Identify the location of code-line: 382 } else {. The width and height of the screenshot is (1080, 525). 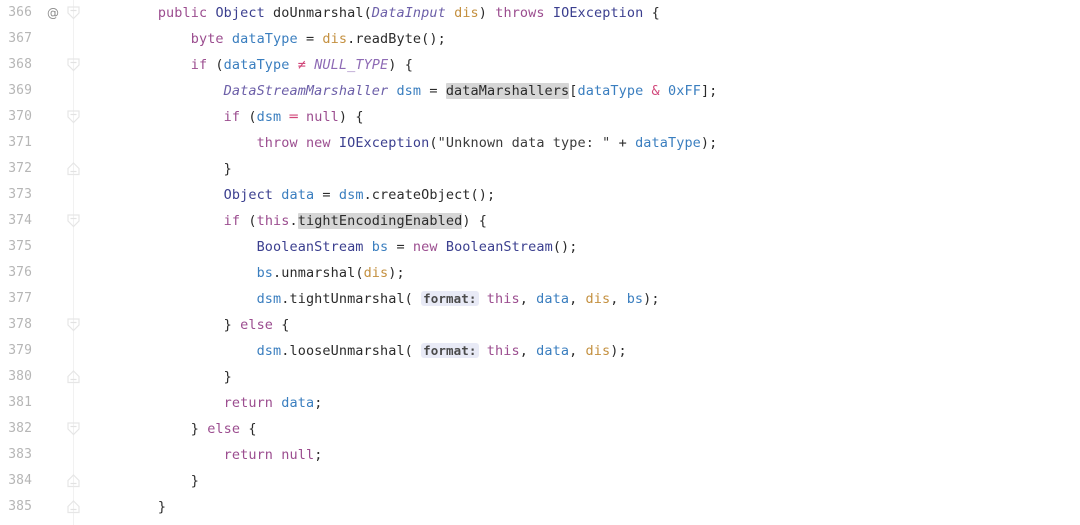
(540, 429).